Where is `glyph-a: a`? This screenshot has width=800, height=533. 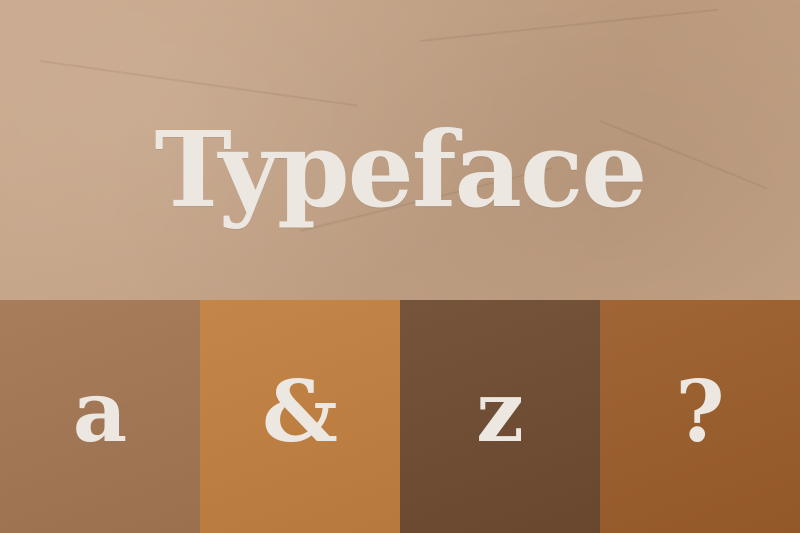 glyph-a: a is located at coordinates (100, 411).